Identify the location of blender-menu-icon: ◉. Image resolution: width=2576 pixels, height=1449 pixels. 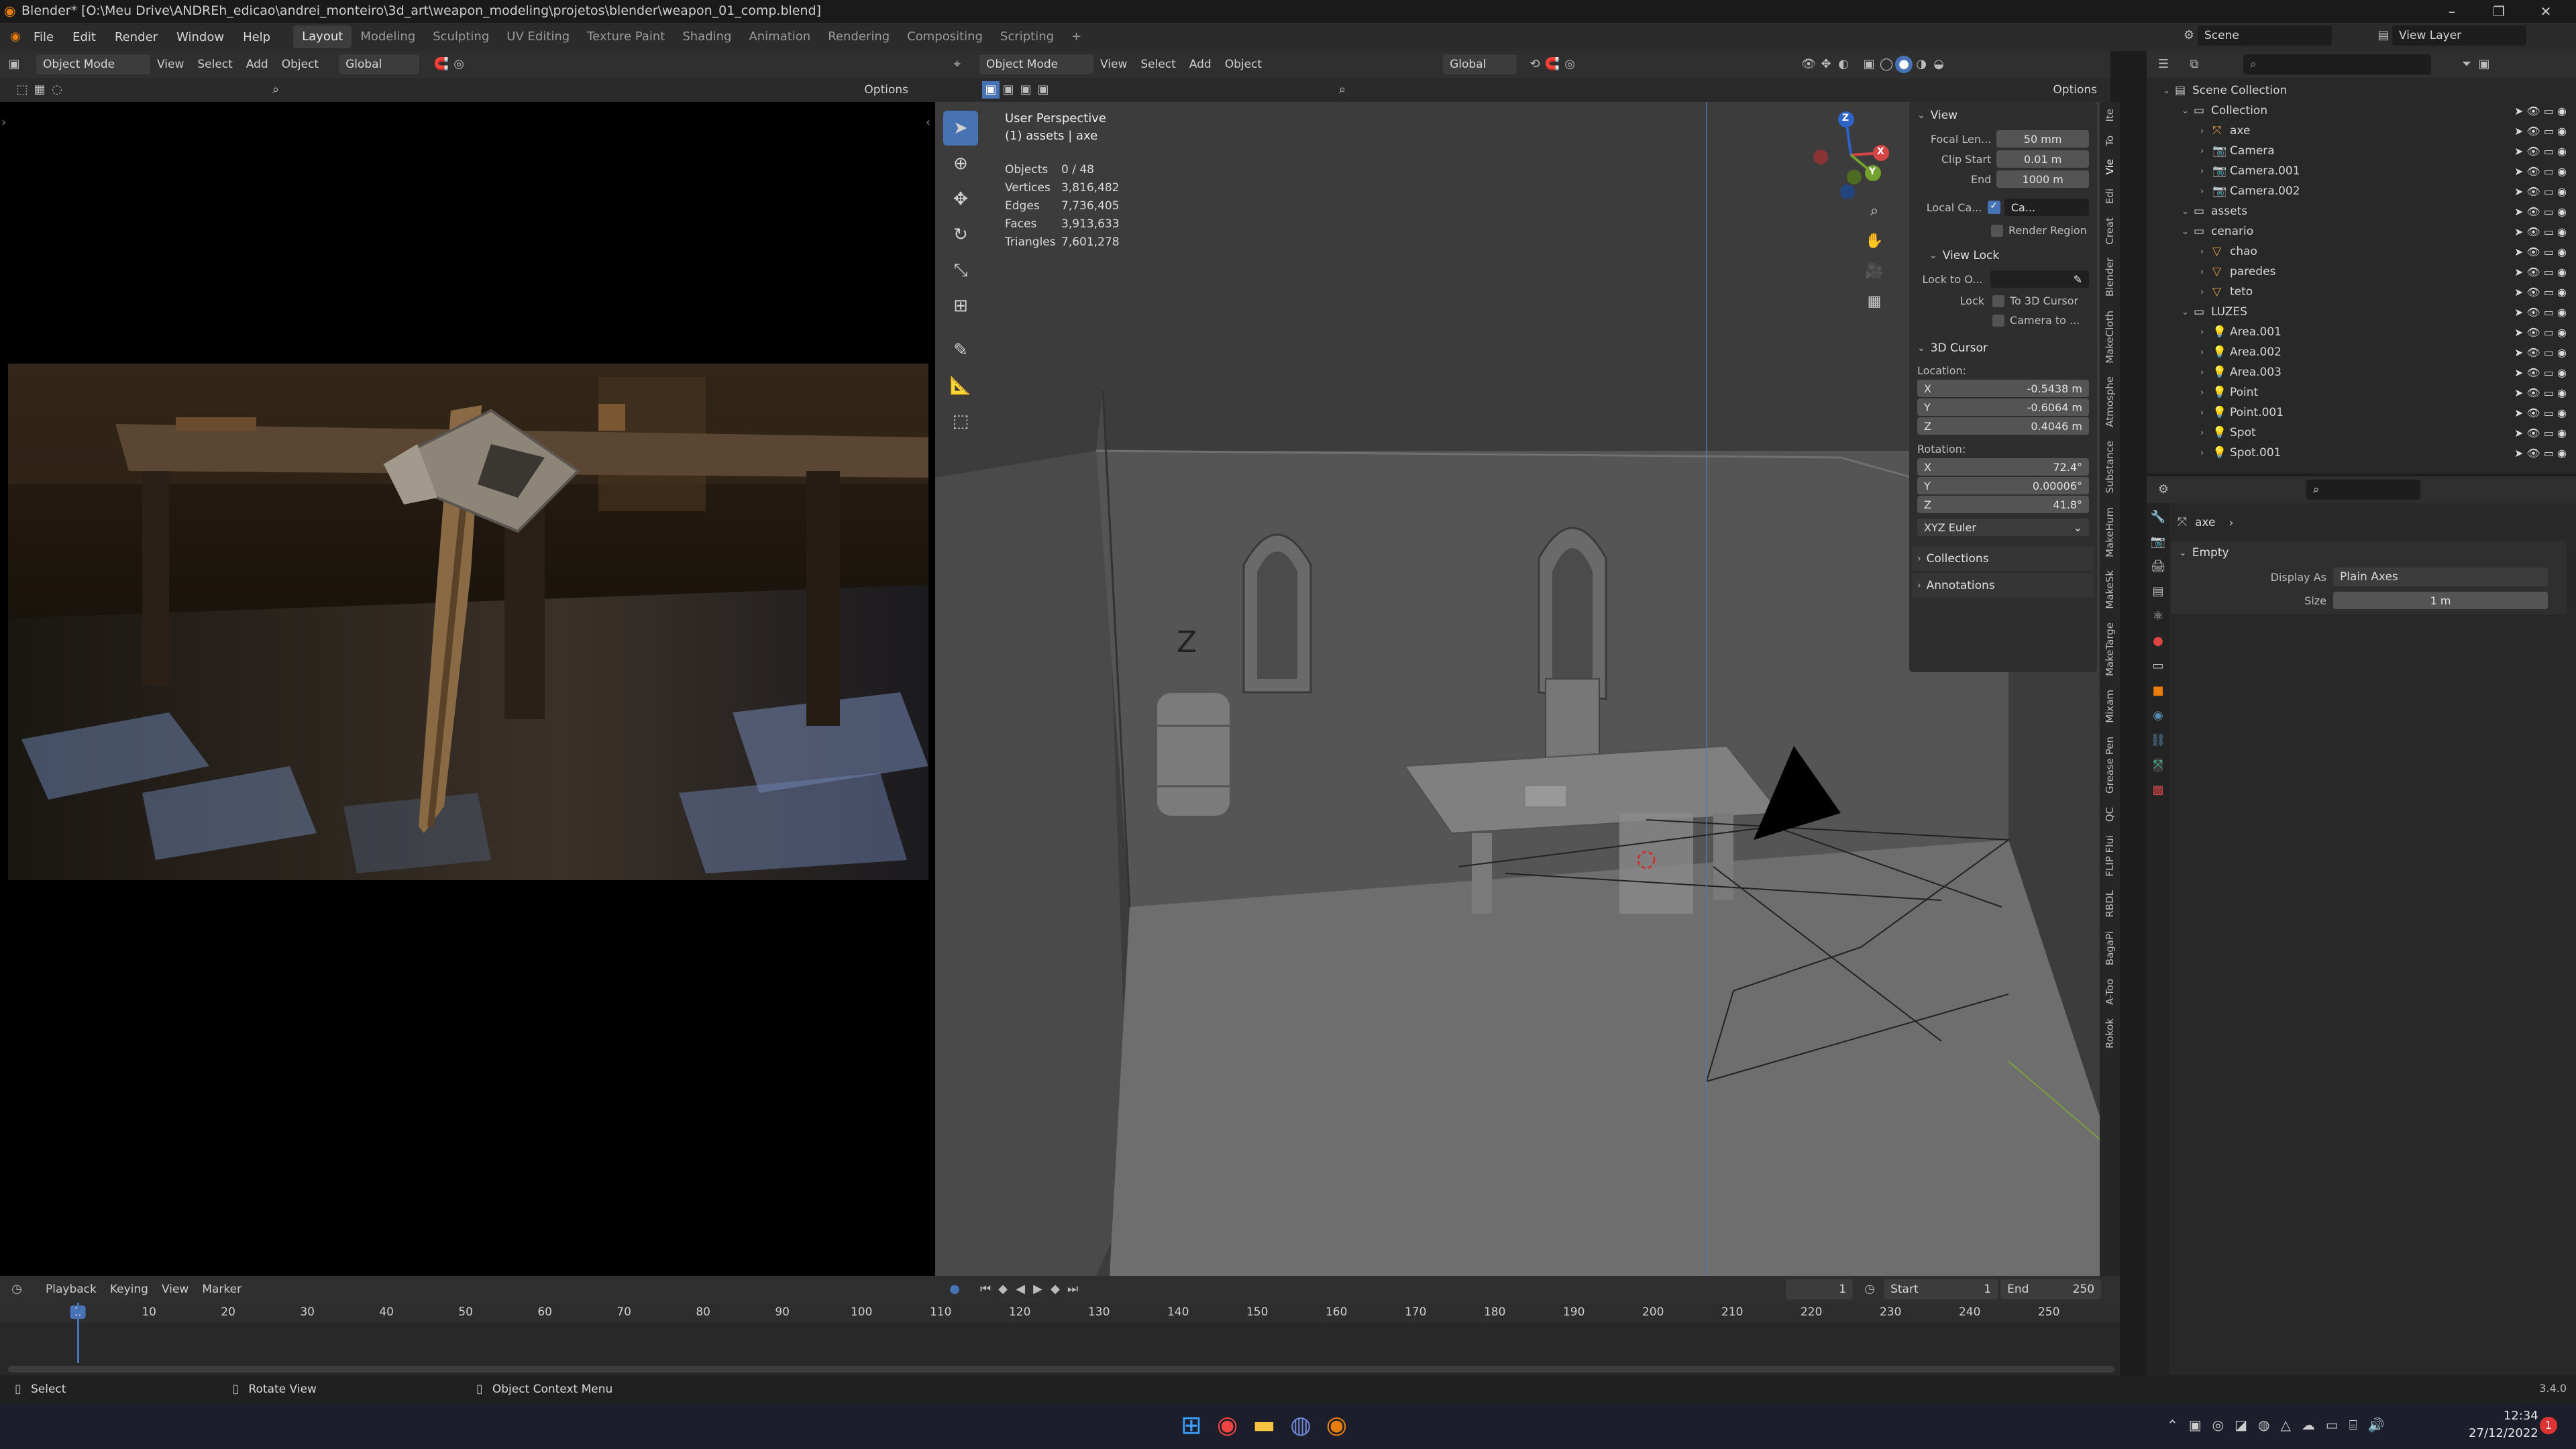
(15, 37).